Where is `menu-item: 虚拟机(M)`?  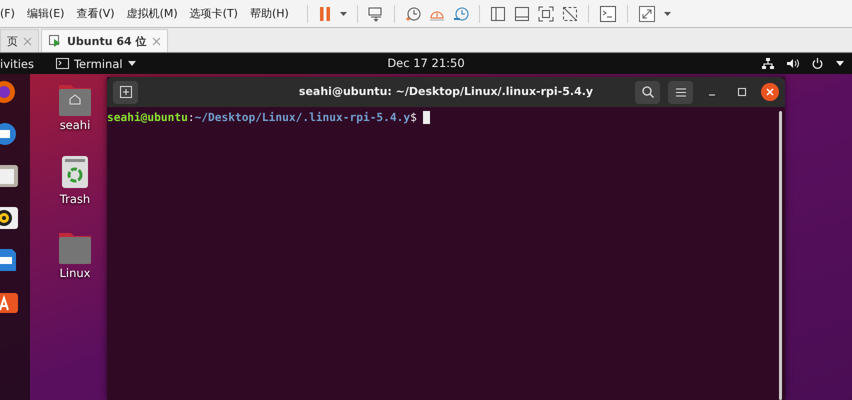
menu-item: 虚拟机(M) is located at coordinates (155, 13).